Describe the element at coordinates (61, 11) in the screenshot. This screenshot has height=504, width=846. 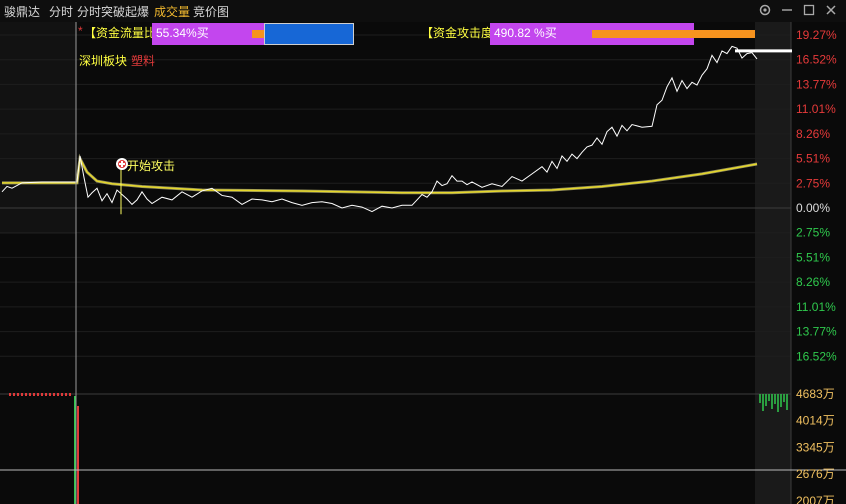
I see `tab-intraday: 分时` at that location.